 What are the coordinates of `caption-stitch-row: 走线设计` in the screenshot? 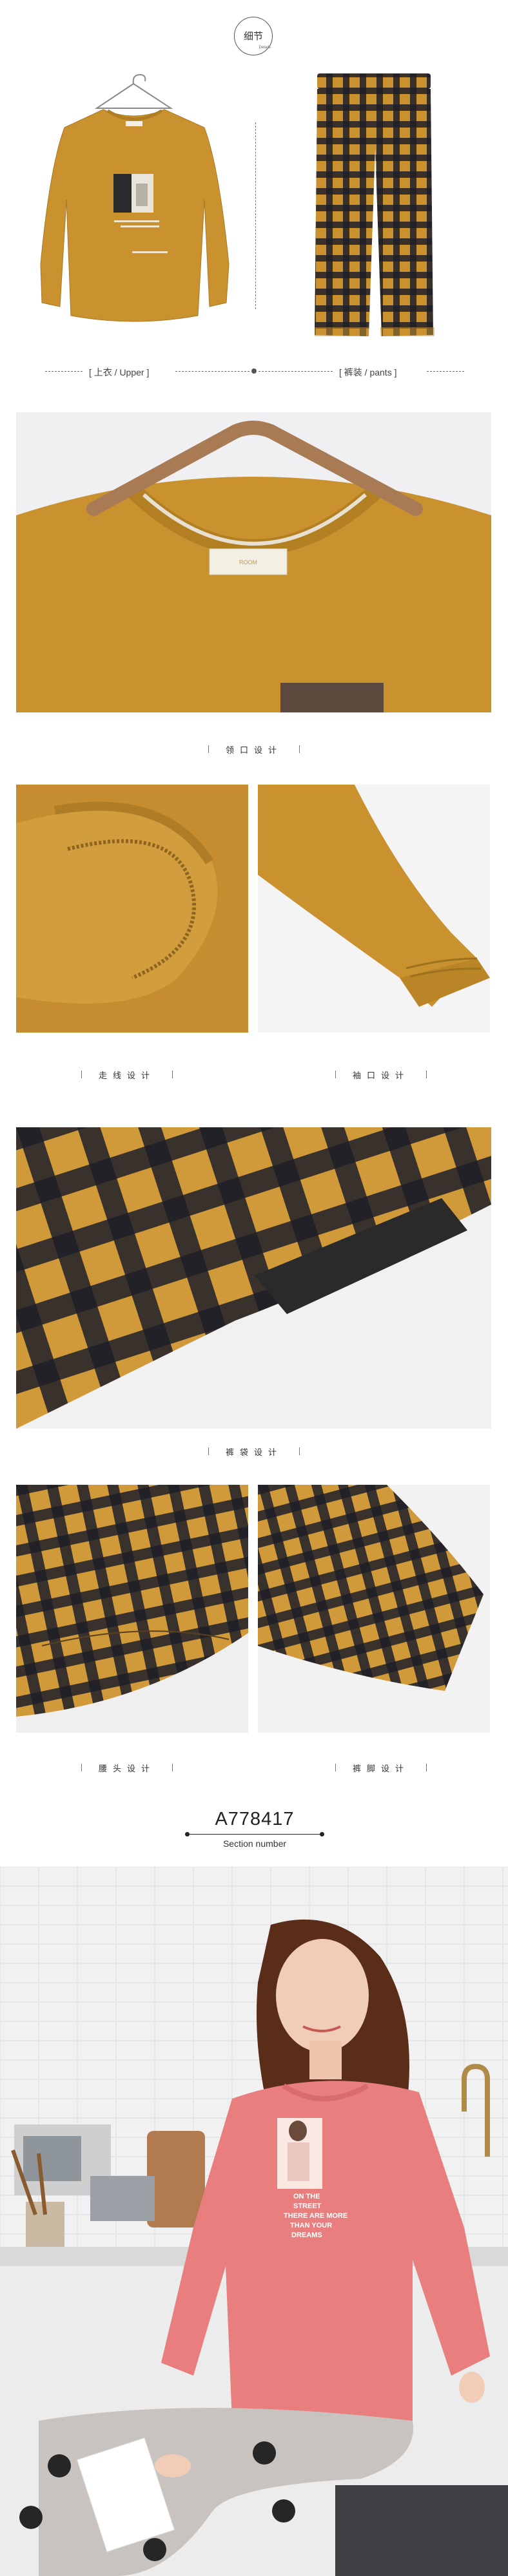 It's located at (127, 1074).